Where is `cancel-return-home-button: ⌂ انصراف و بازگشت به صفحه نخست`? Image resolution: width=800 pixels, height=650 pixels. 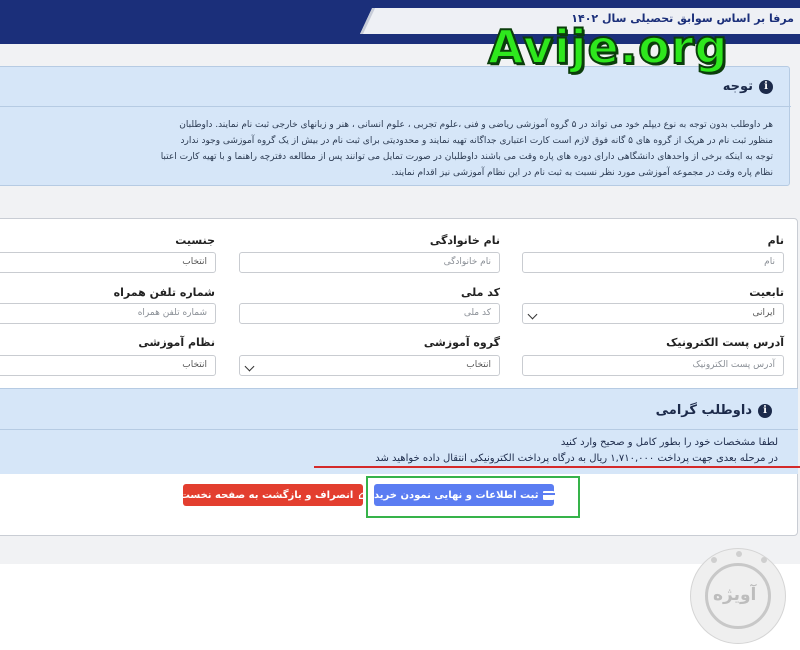
cancel-return-home-button: ⌂ انصراف و بازگشت به صفحه نخست is located at coordinates (273, 495).